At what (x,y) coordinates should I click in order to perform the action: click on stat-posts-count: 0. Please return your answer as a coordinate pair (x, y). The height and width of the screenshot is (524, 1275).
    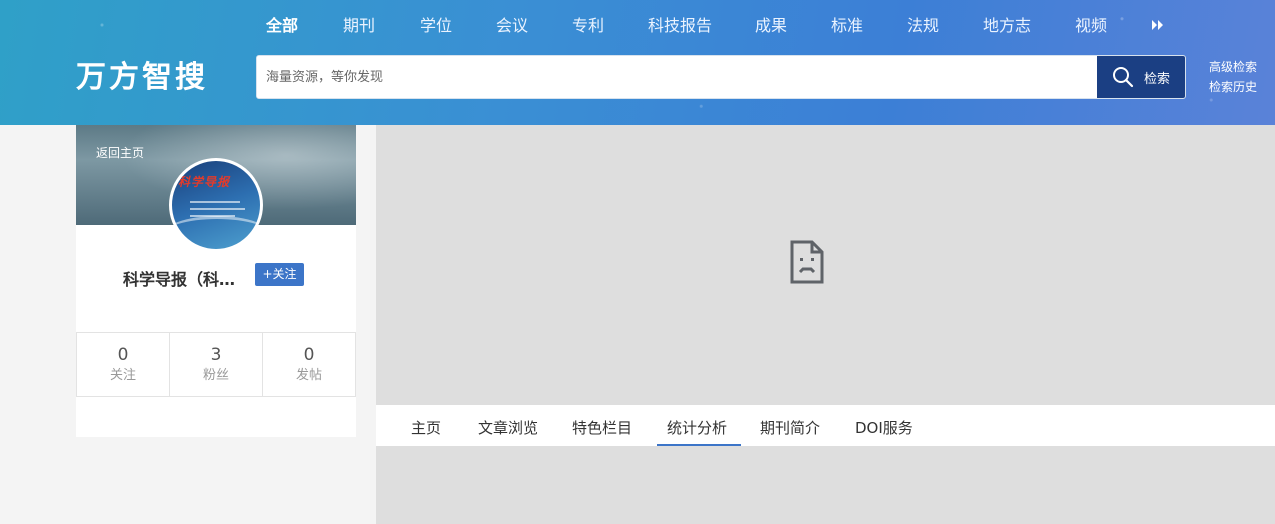
    Looking at the image, I should click on (309, 355).